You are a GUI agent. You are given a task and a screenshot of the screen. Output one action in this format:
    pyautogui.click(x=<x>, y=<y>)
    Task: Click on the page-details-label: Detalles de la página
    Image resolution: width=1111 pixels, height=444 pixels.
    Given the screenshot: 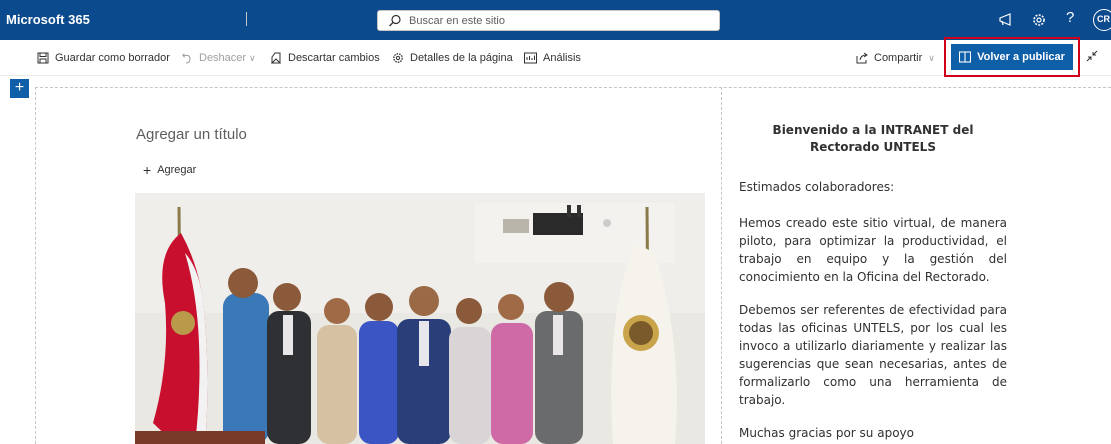 What is the action you would take?
    pyautogui.click(x=461, y=58)
    